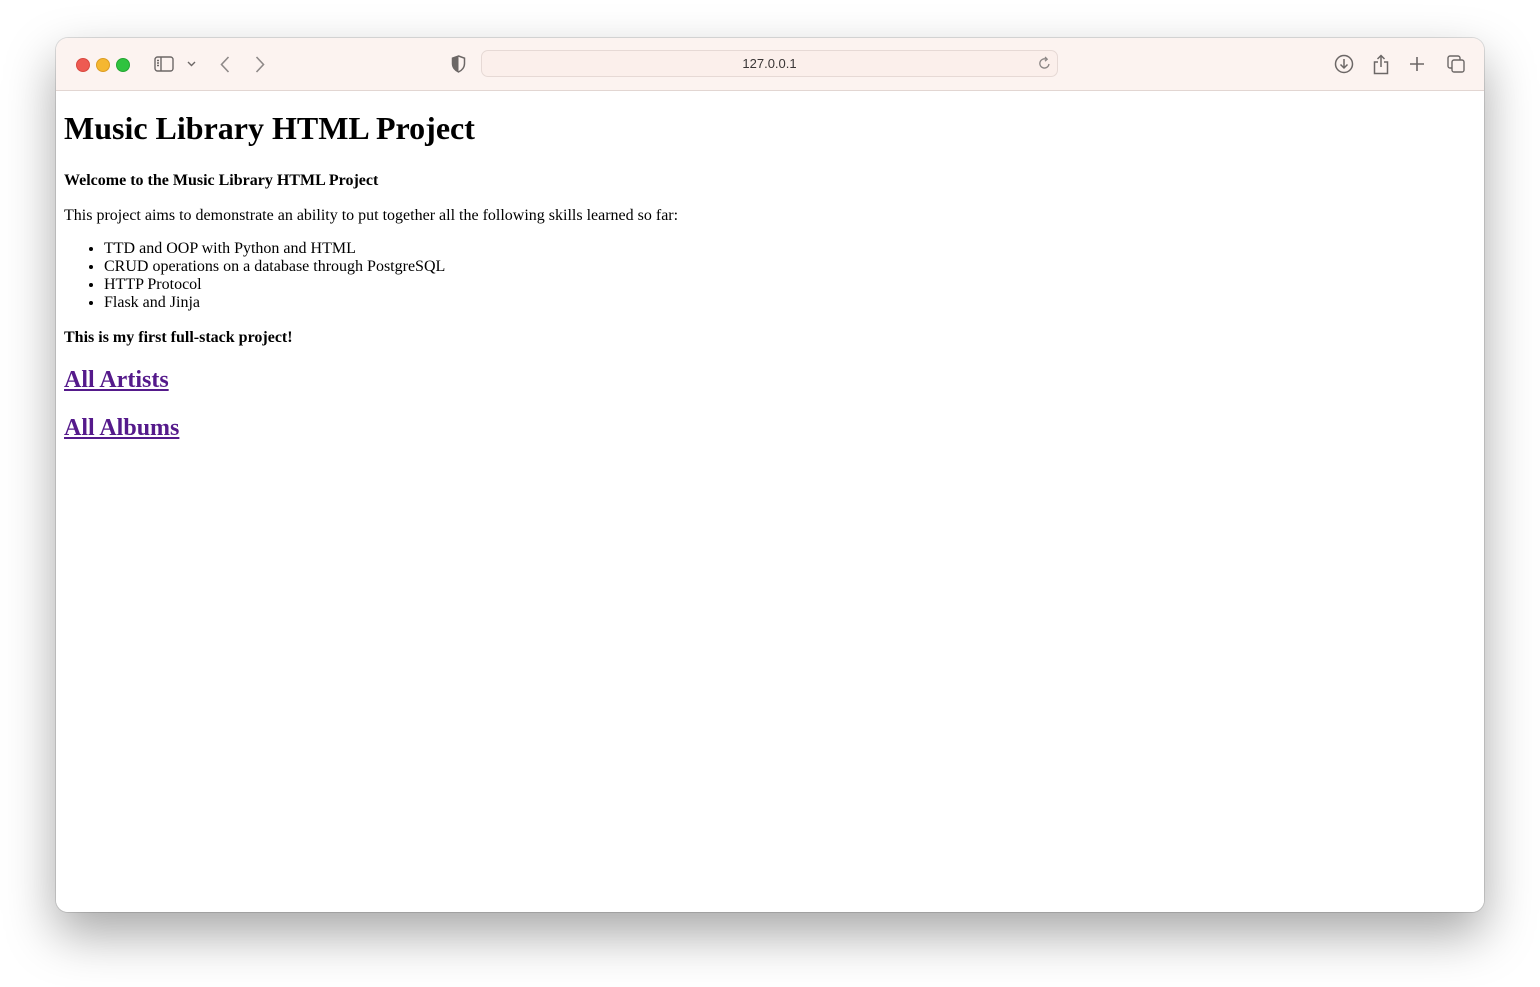 This screenshot has width=1540, height=987. Describe the element at coordinates (116, 380) in the screenshot. I see `all-artists-link: All Artists` at that location.